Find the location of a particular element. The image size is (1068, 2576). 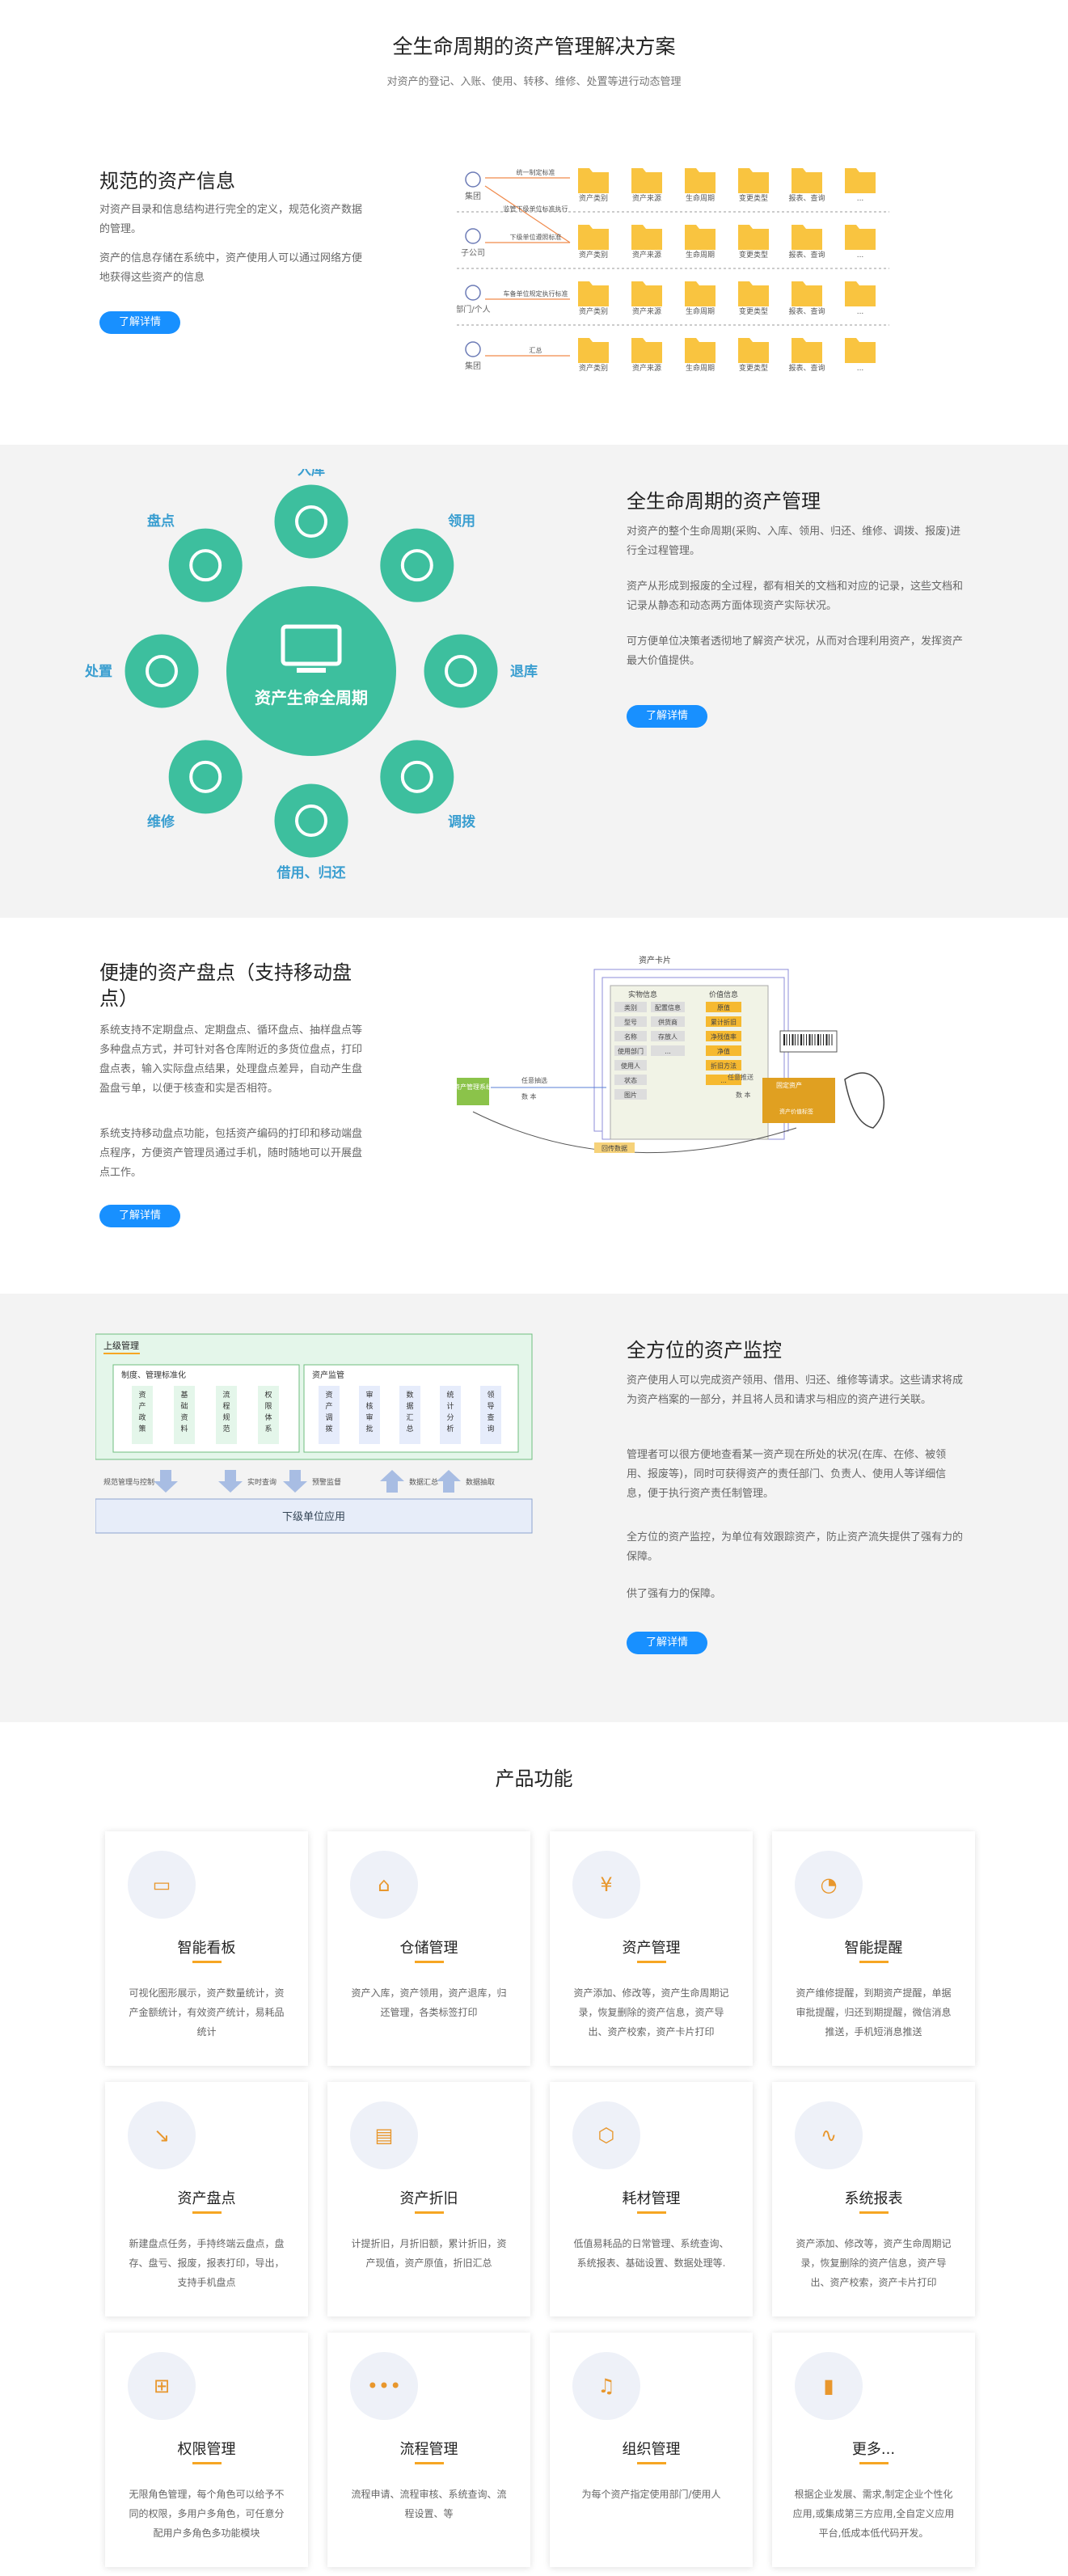

product-card: ▤ 资产折旧 计提折旧，月折旧额，累计折旧，资产现值，资产原值，折旧汇总 is located at coordinates (428, 2199).